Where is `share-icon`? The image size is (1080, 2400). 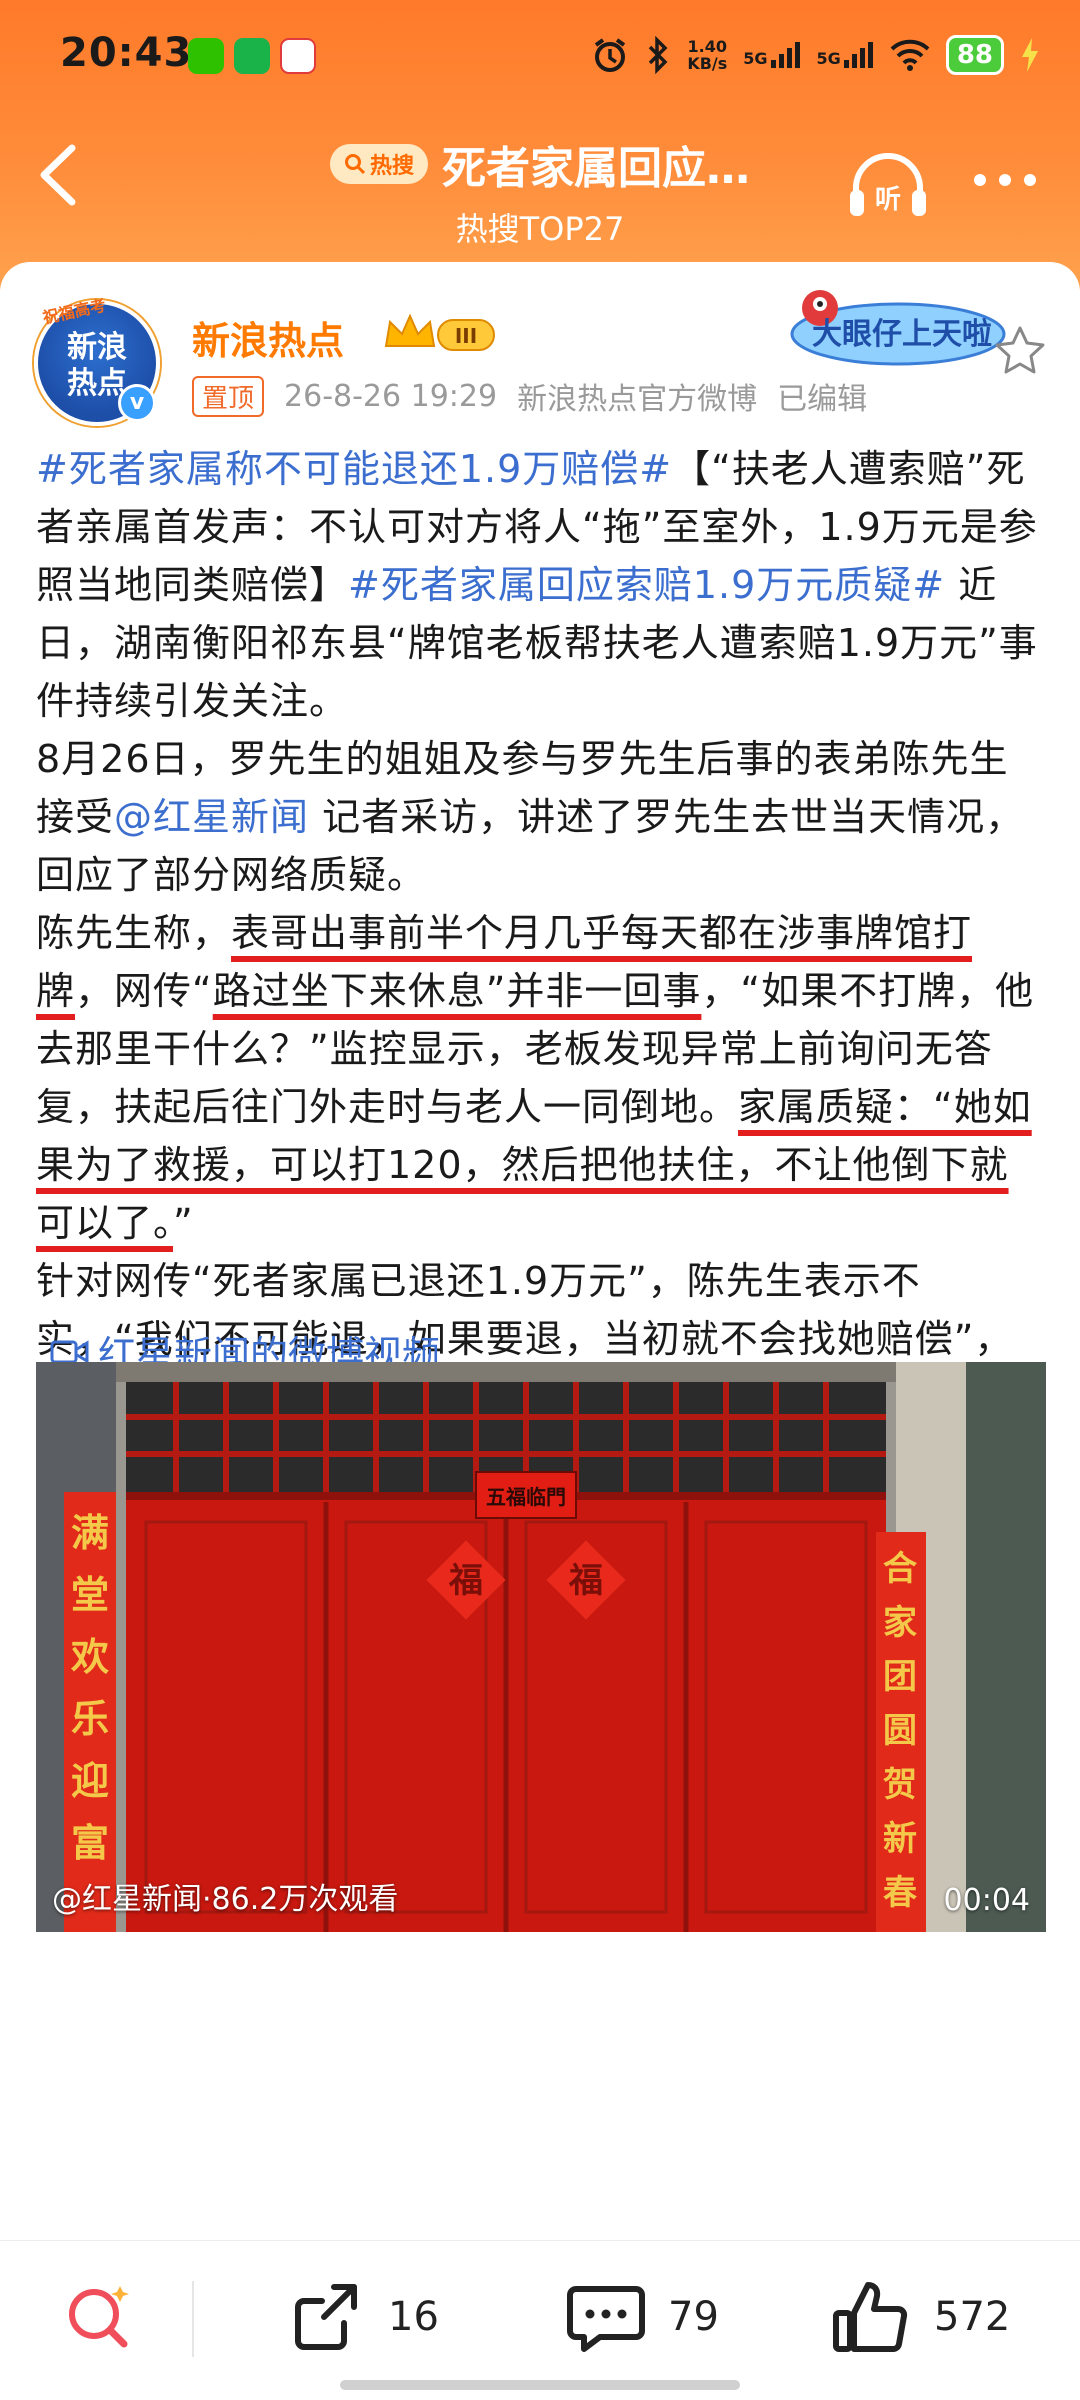
share-icon is located at coordinates (326, 2317).